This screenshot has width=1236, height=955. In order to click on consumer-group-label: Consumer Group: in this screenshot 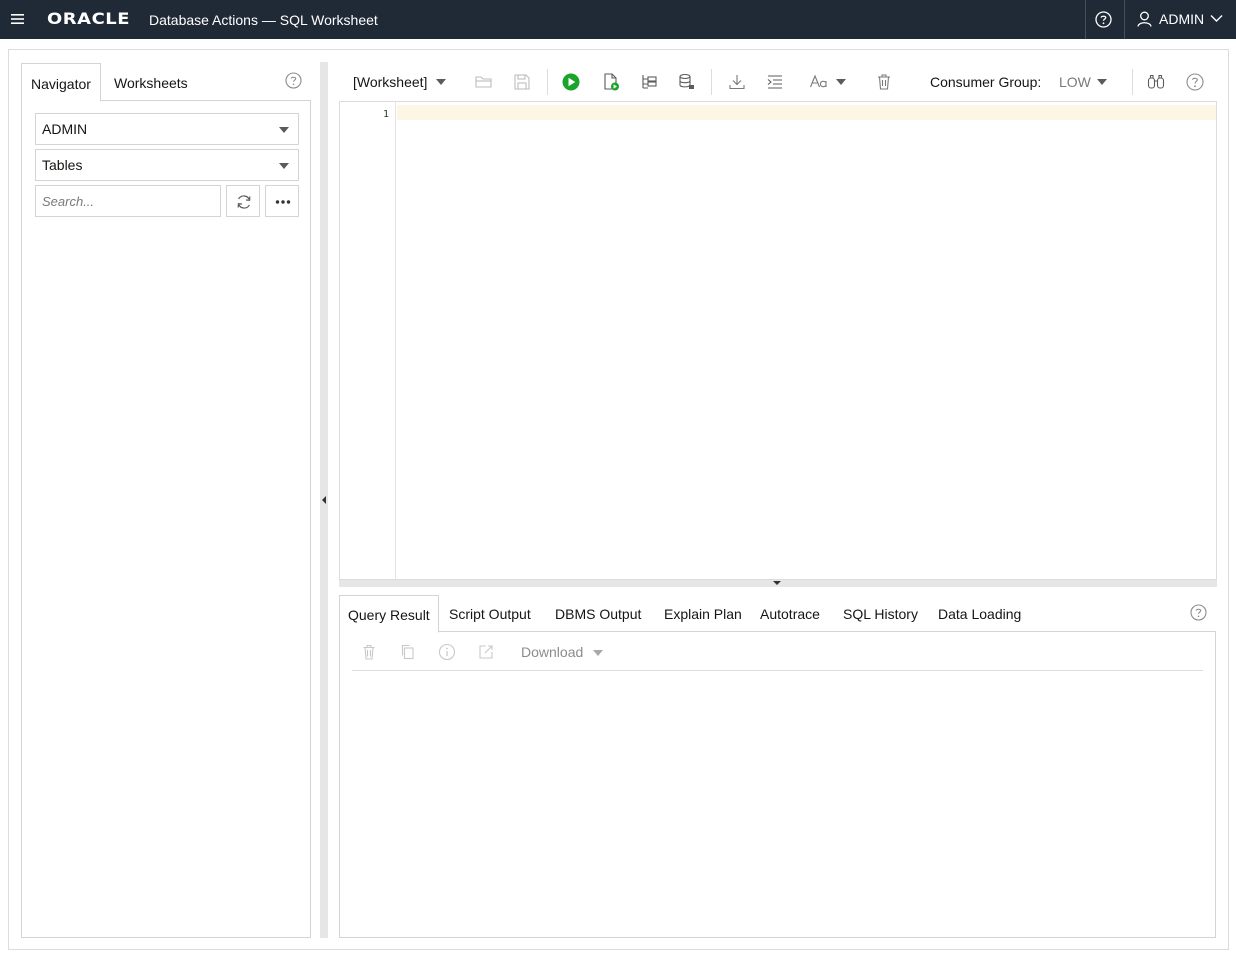, I will do `click(986, 82)`.